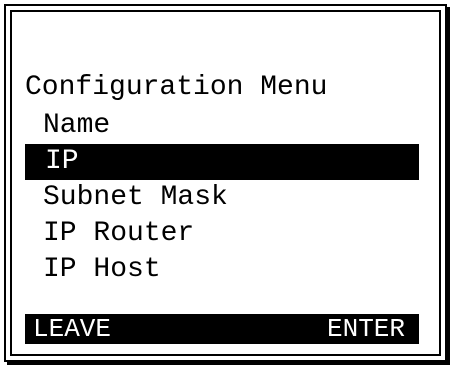 This screenshot has width=459, height=370. What do you see at coordinates (222, 234) in the screenshot?
I see `menu-item-ip-router: IP Router` at bounding box center [222, 234].